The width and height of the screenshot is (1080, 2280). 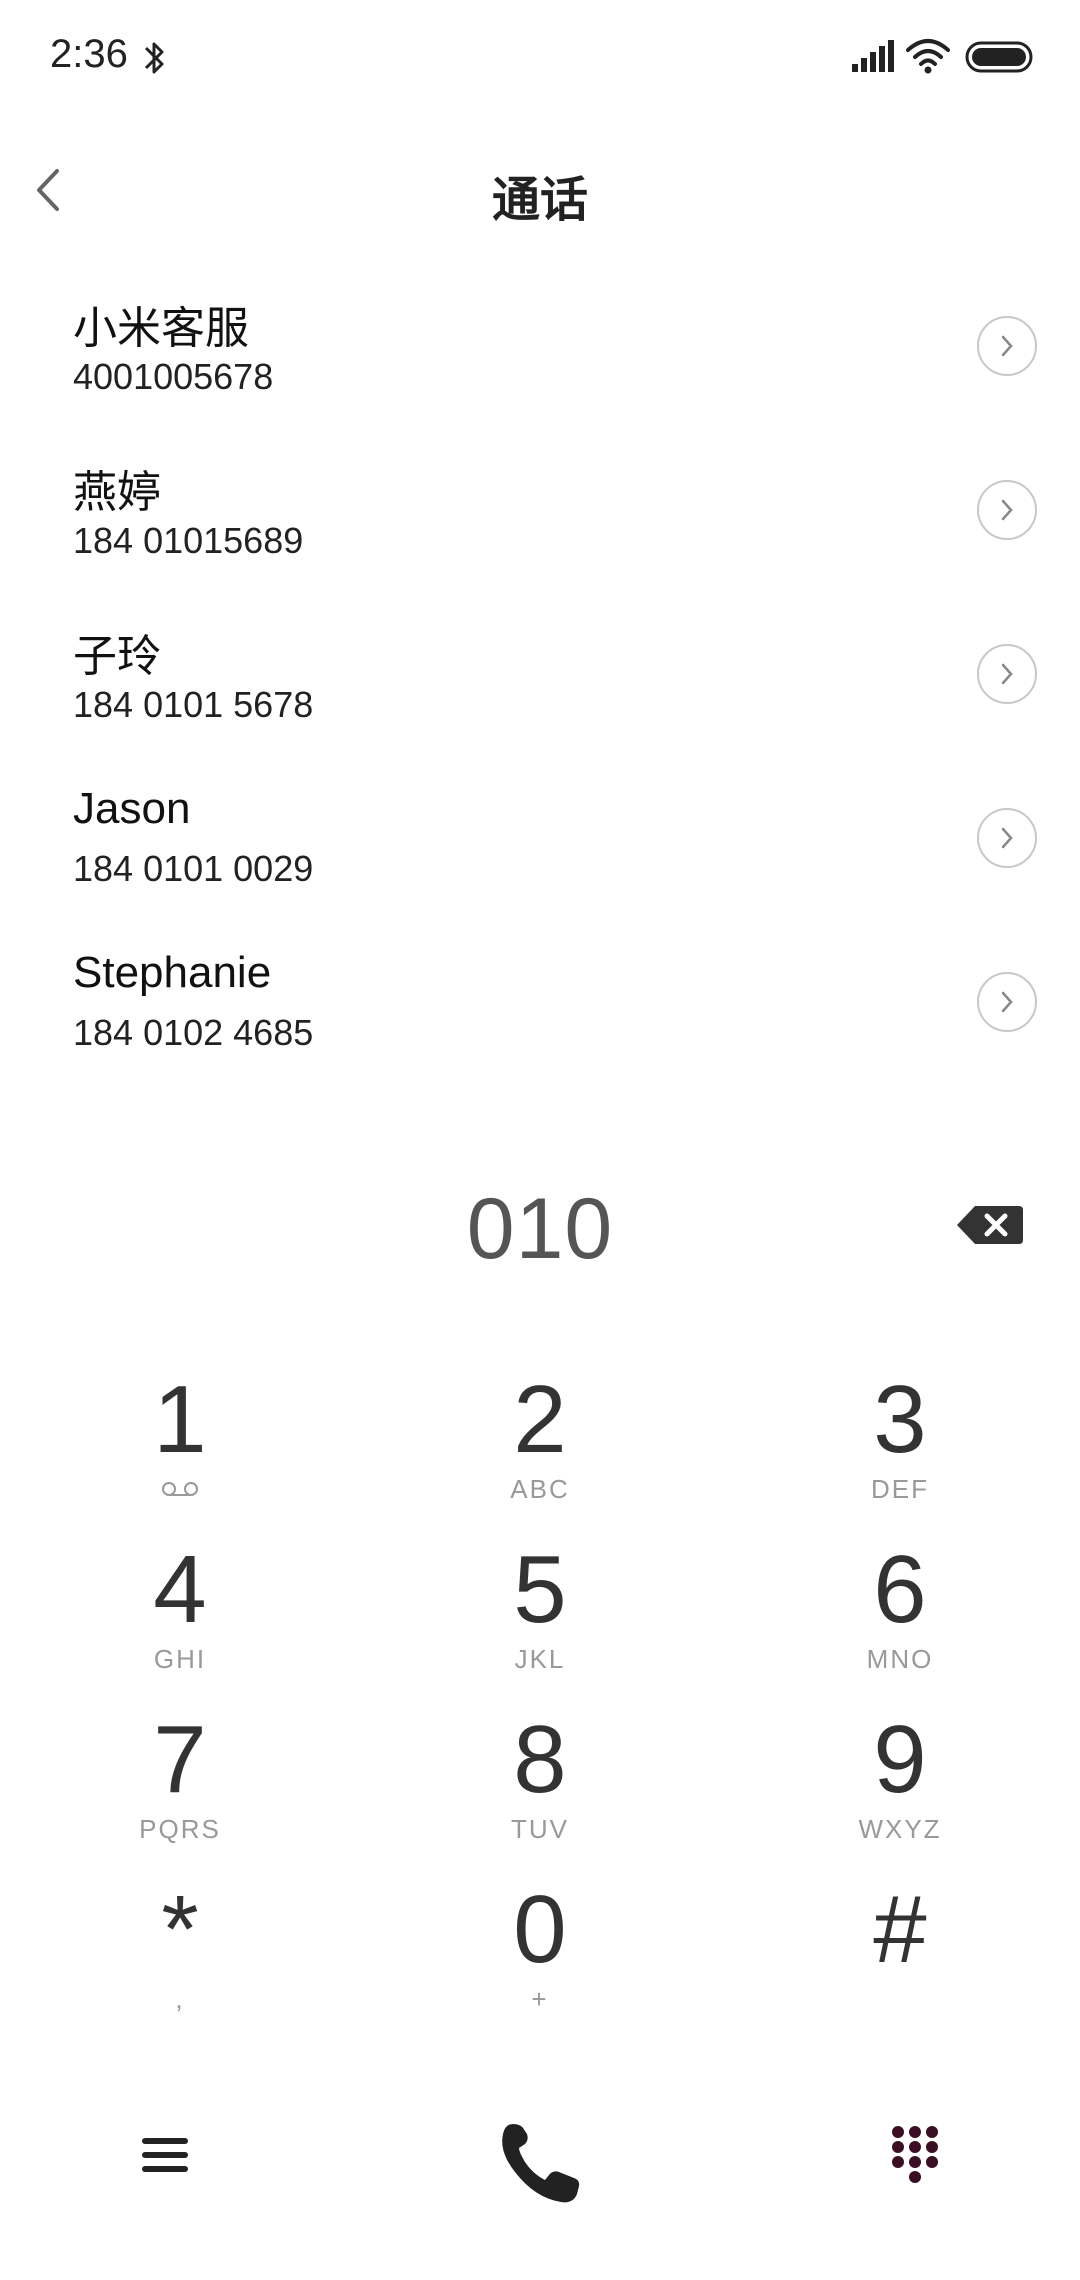 I want to click on contact-name: Jason, so click(x=132, y=808).